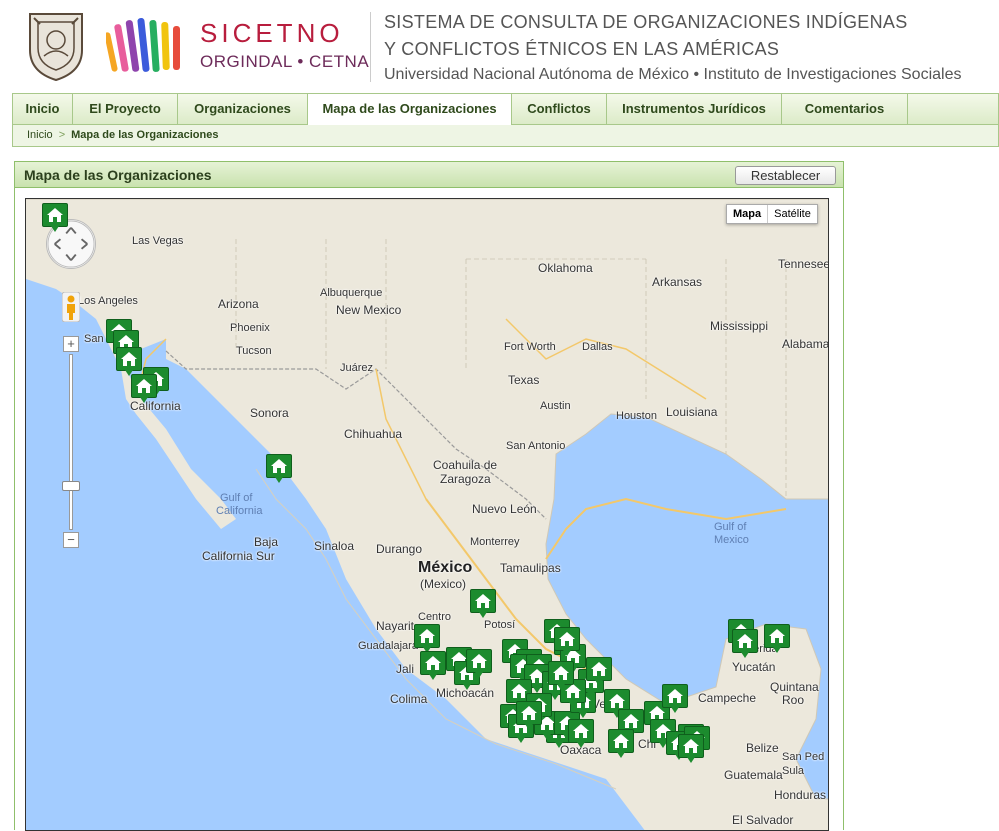 Image resolution: width=999 pixels, height=831 pixels. Describe the element at coordinates (805, 344) in the screenshot. I see `map-label-alabama: Alabama` at that location.